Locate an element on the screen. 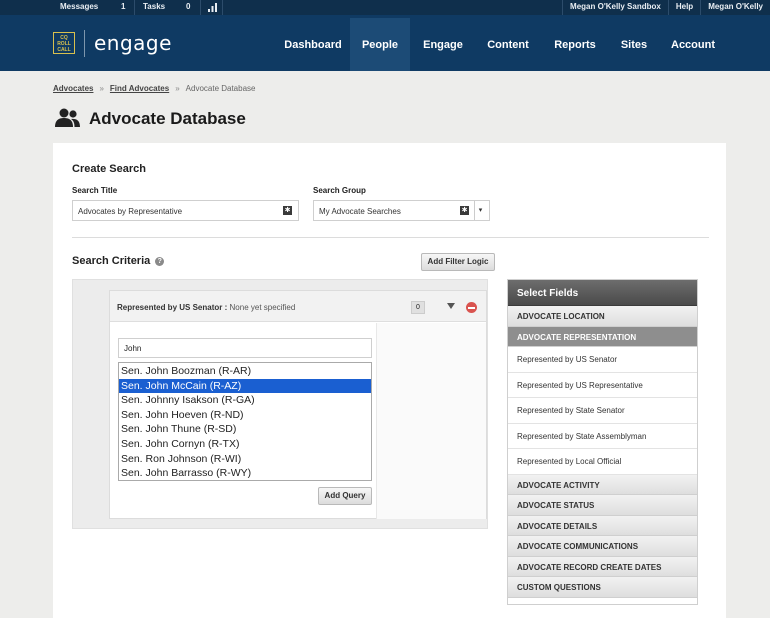 Image resolution: width=770 pixels, height=618 pixels. section-custom-questions: CUSTOM QUESTIONS is located at coordinates (602, 587).